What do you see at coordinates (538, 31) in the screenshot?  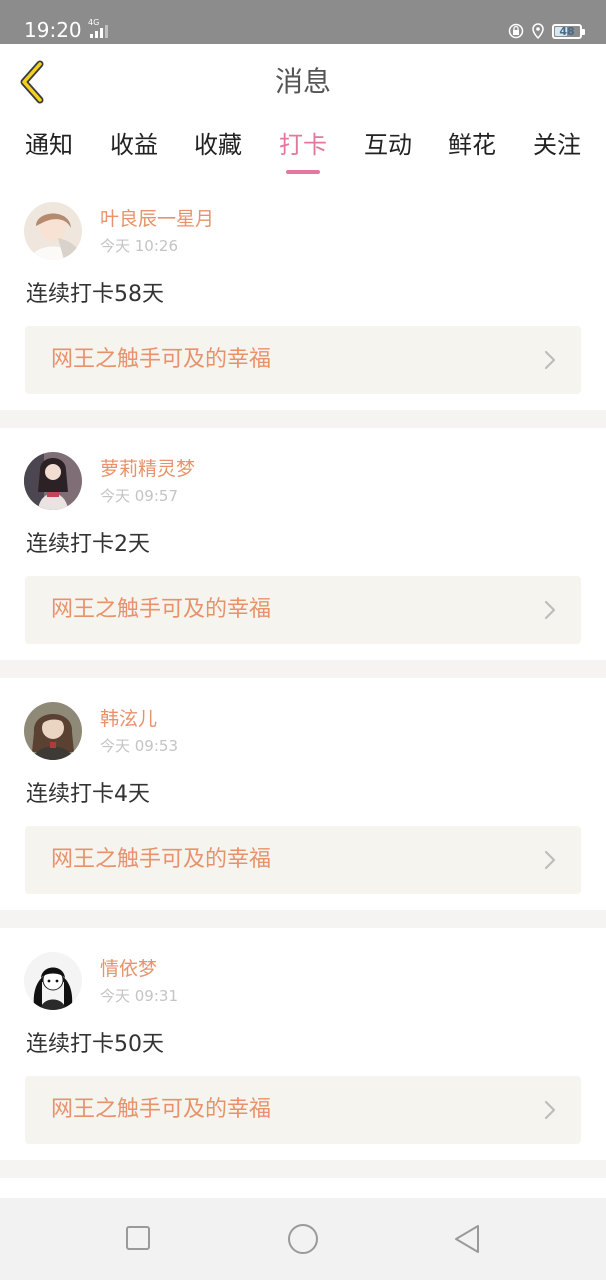 I see `location-icon` at bounding box center [538, 31].